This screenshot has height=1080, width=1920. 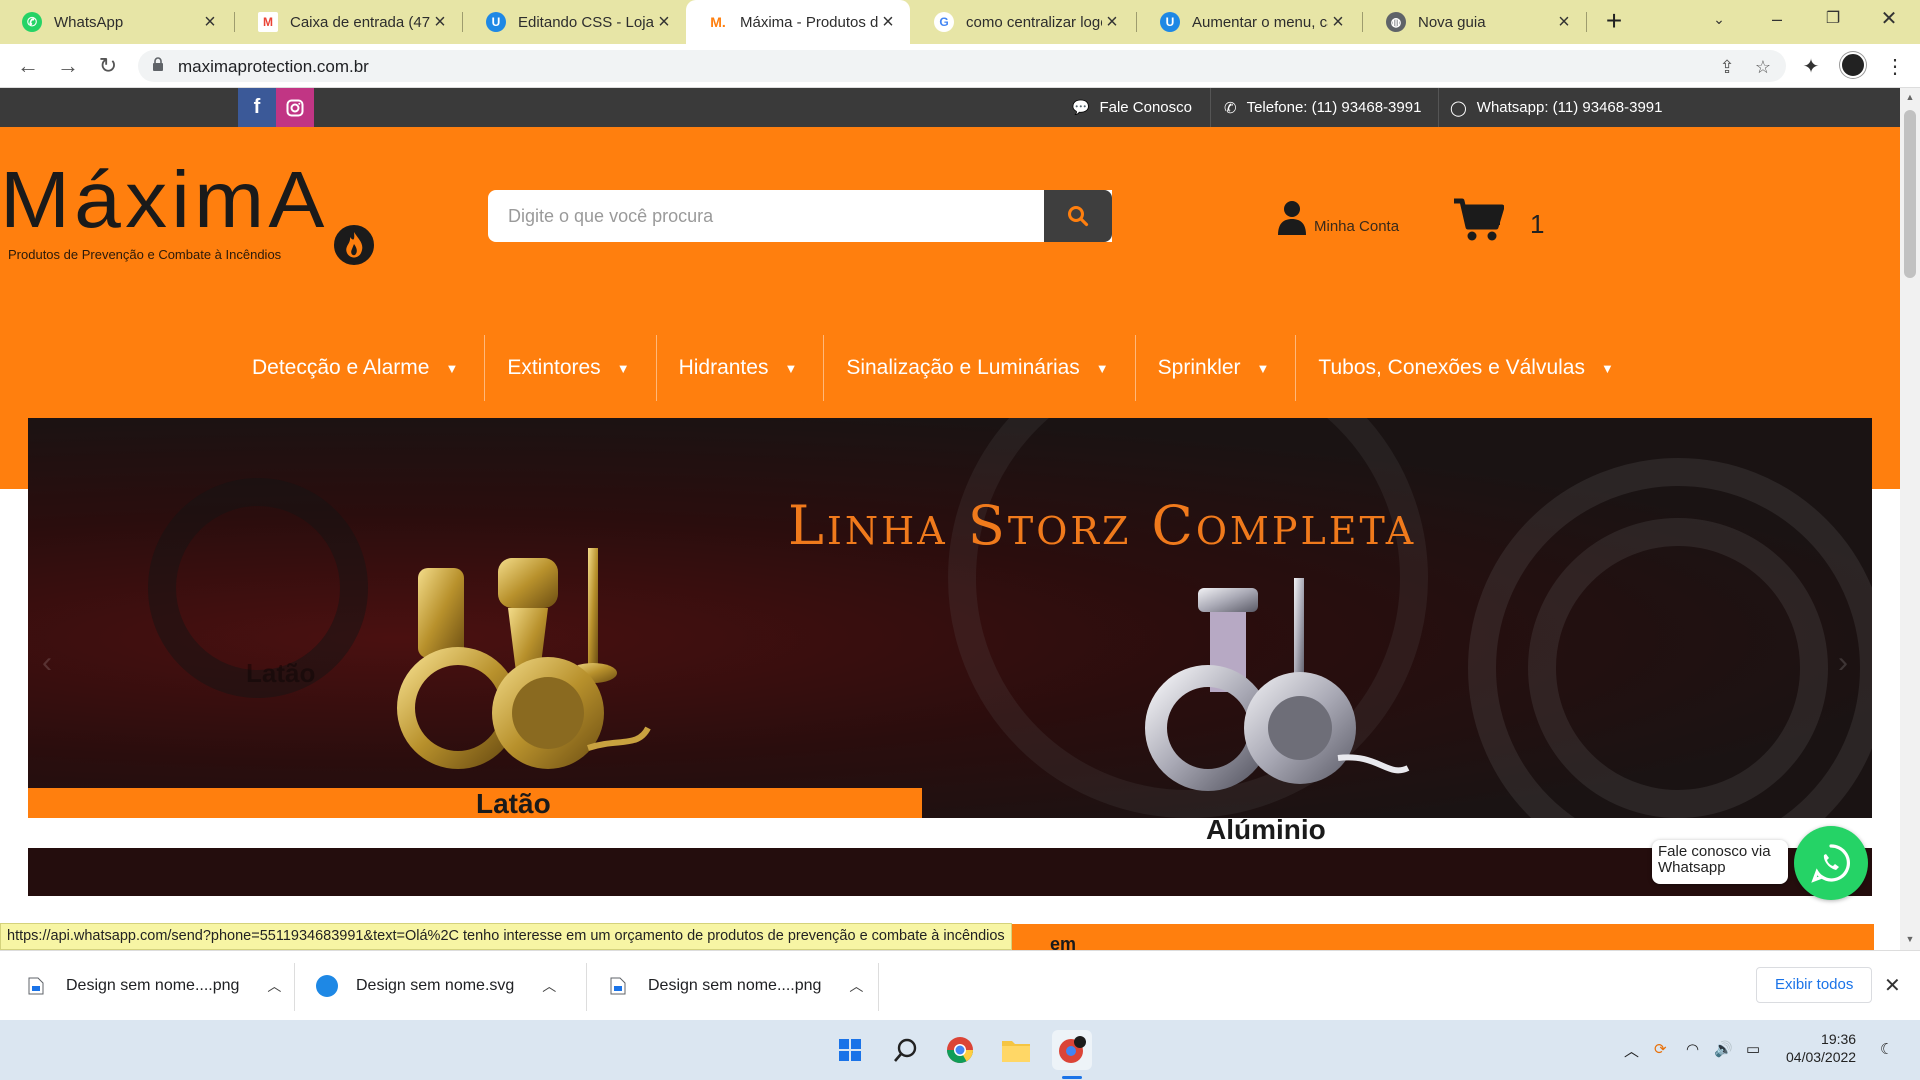 I want to click on close-downloads-icon: ✕, so click(x=1892, y=985).